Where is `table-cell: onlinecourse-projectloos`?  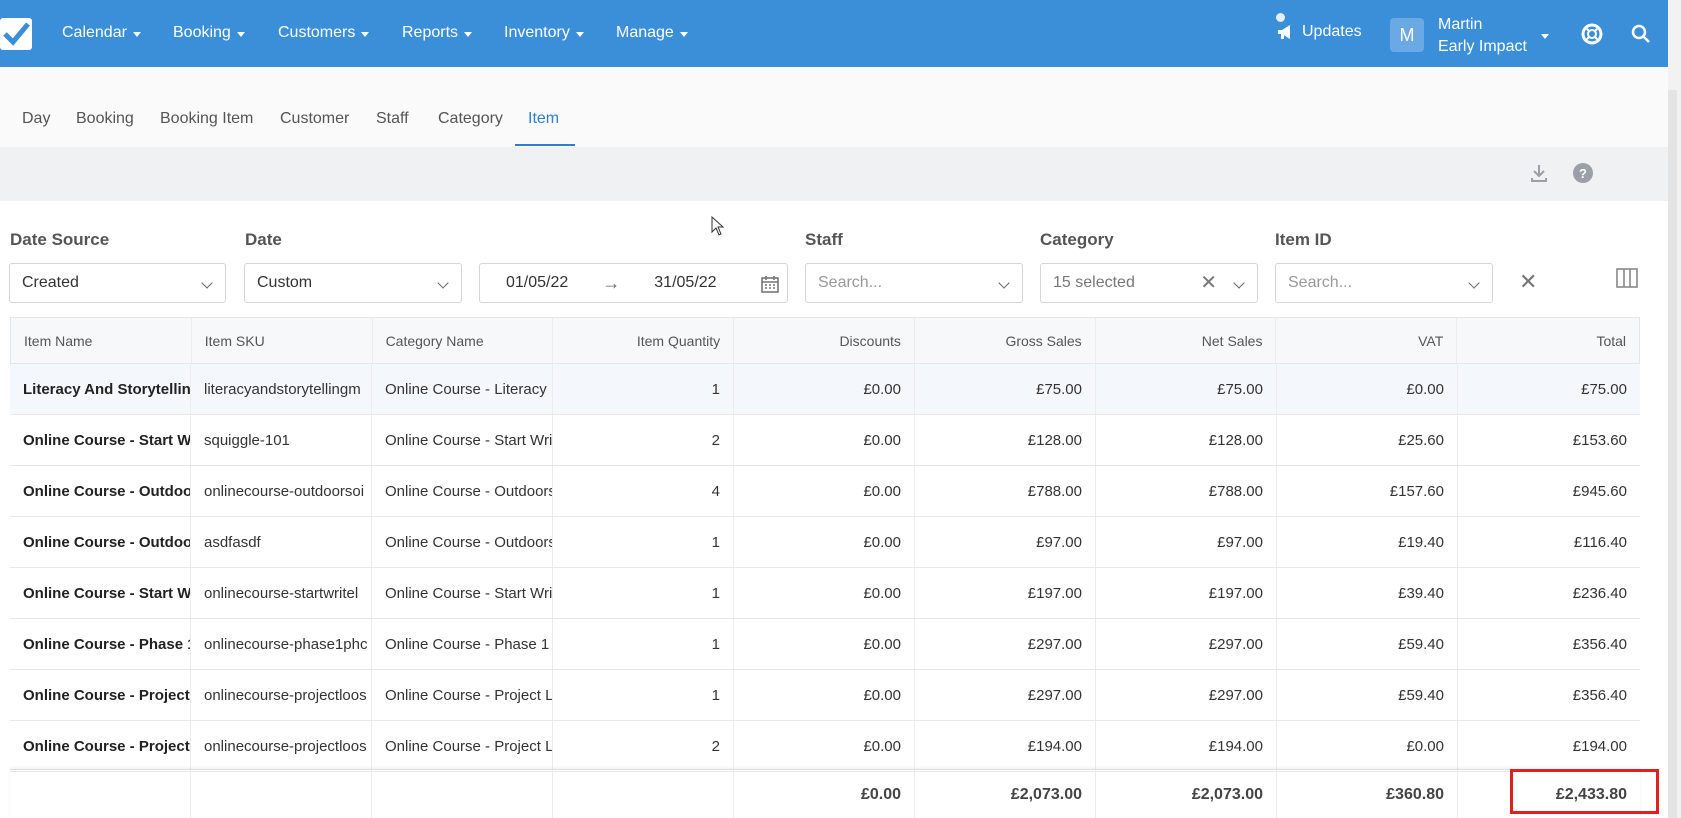 table-cell: onlinecourse-projectloos is located at coordinates (281, 746).